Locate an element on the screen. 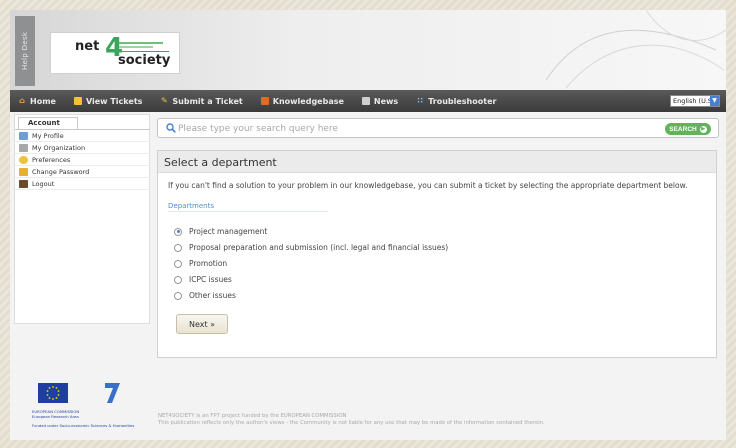  nav-news: News is located at coordinates (380, 101).